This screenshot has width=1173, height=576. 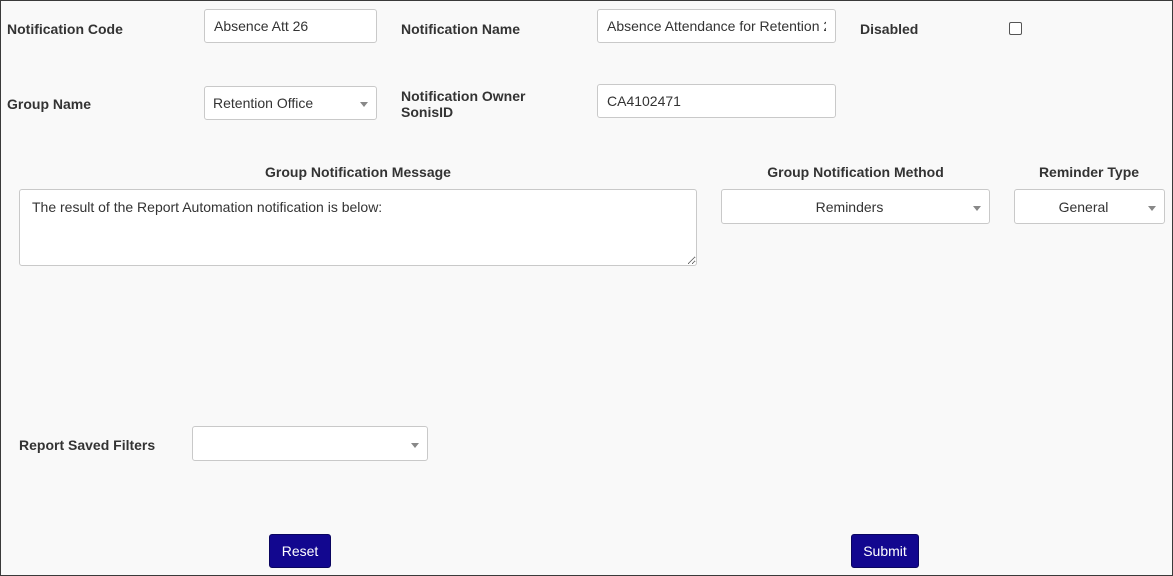 What do you see at coordinates (855, 172) in the screenshot?
I see `group-method-label: Group Notification Method` at bounding box center [855, 172].